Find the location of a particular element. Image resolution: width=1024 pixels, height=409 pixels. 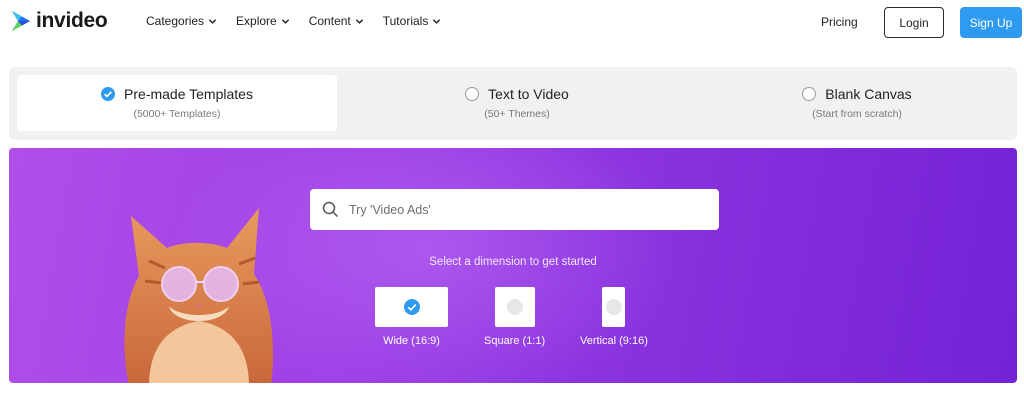

dimension-wide: Wide (16:9) is located at coordinates (411, 317).